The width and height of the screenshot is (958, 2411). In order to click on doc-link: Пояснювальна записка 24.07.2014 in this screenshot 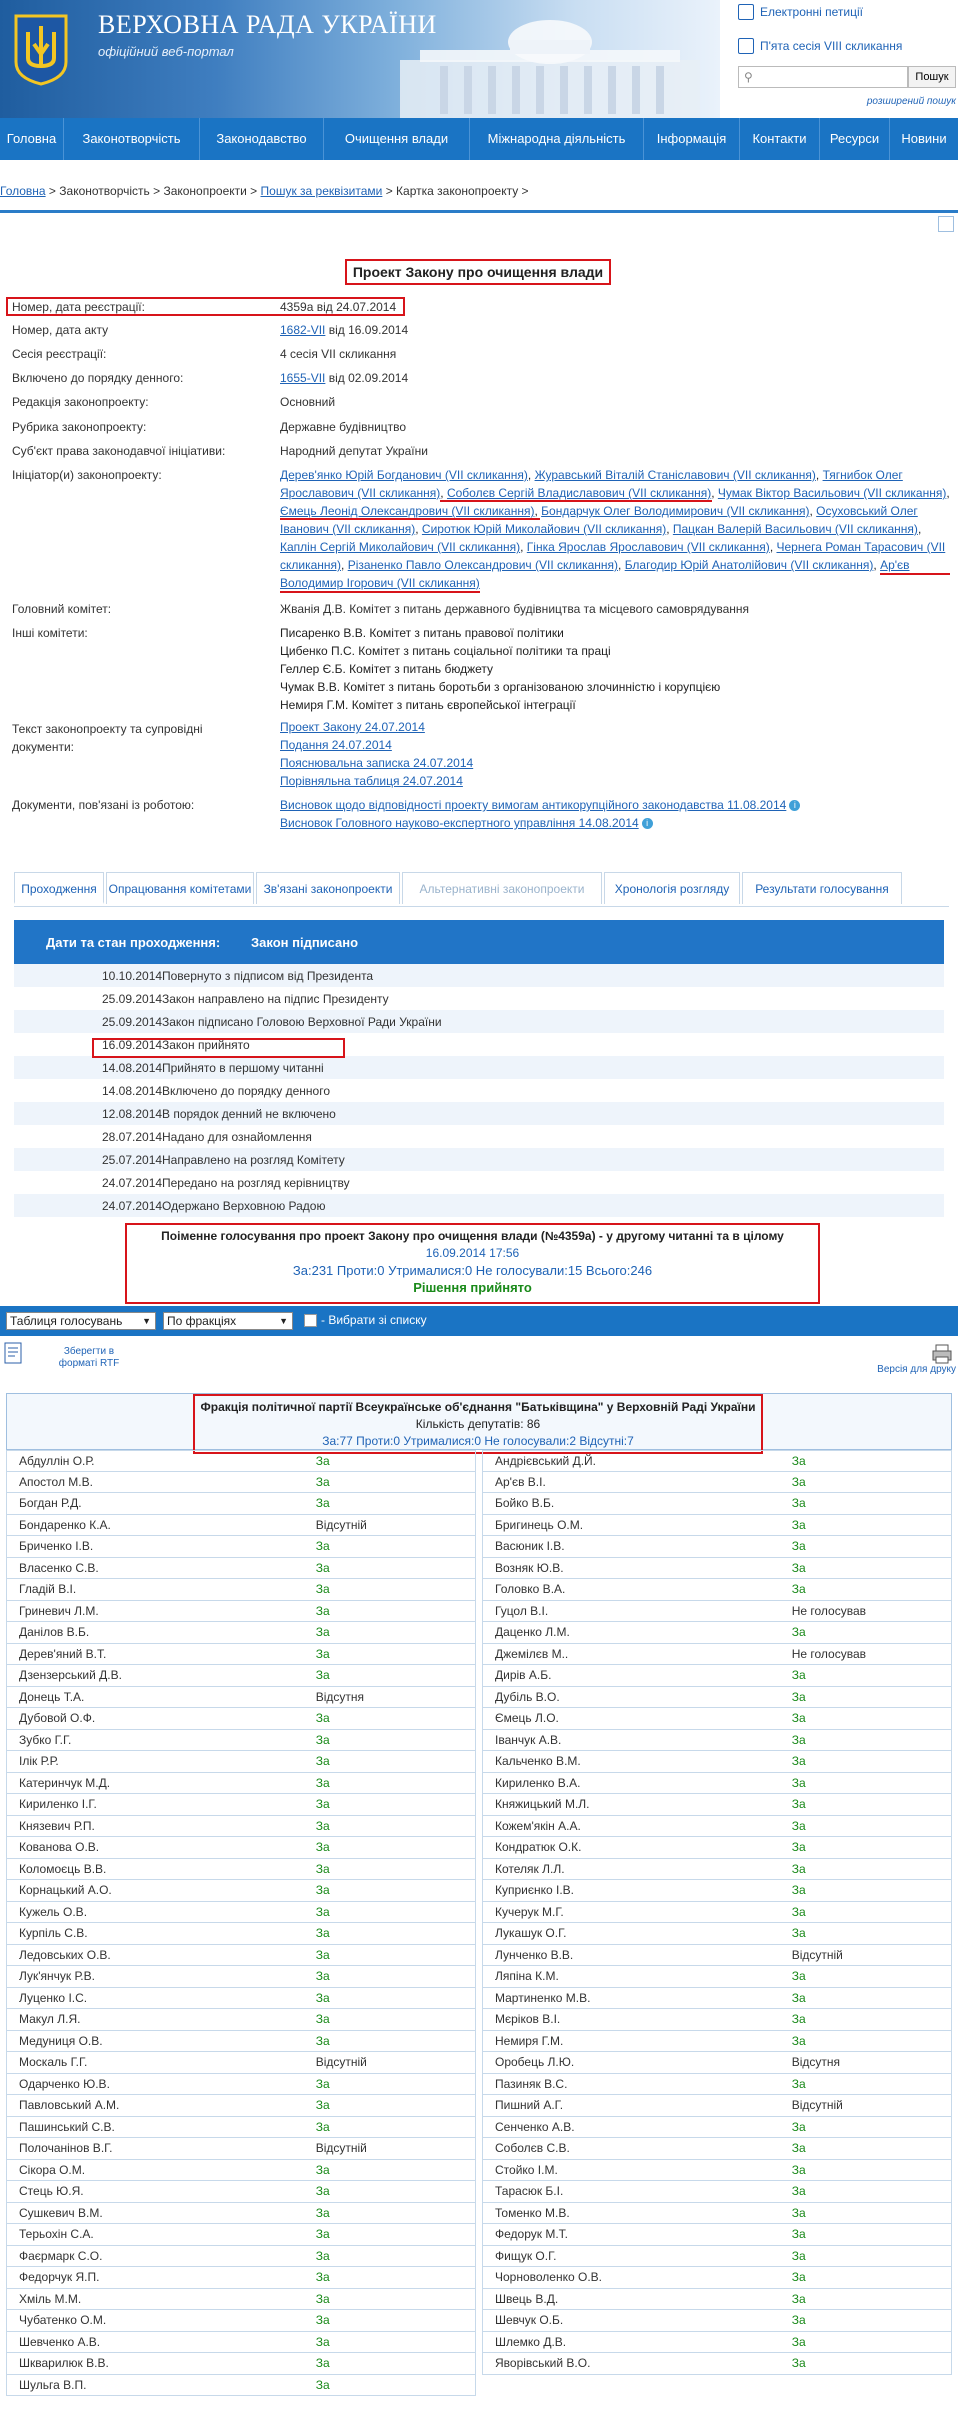, I will do `click(376, 763)`.